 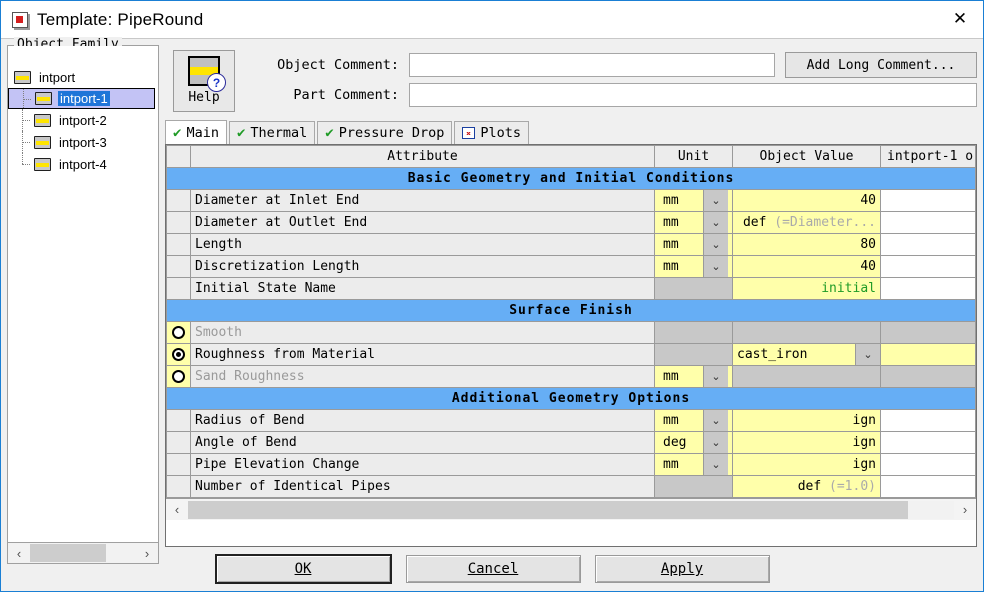 What do you see at coordinates (178, 156) in the screenshot?
I see `header-radio` at bounding box center [178, 156].